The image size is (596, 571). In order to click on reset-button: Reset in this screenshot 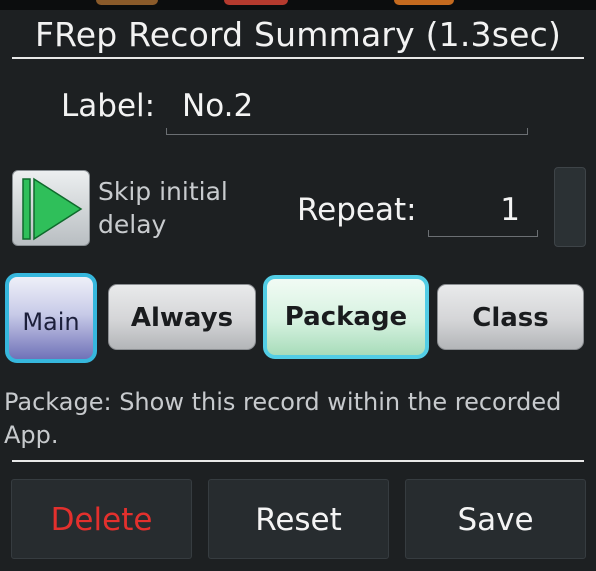, I will do `click(298, 519)`.